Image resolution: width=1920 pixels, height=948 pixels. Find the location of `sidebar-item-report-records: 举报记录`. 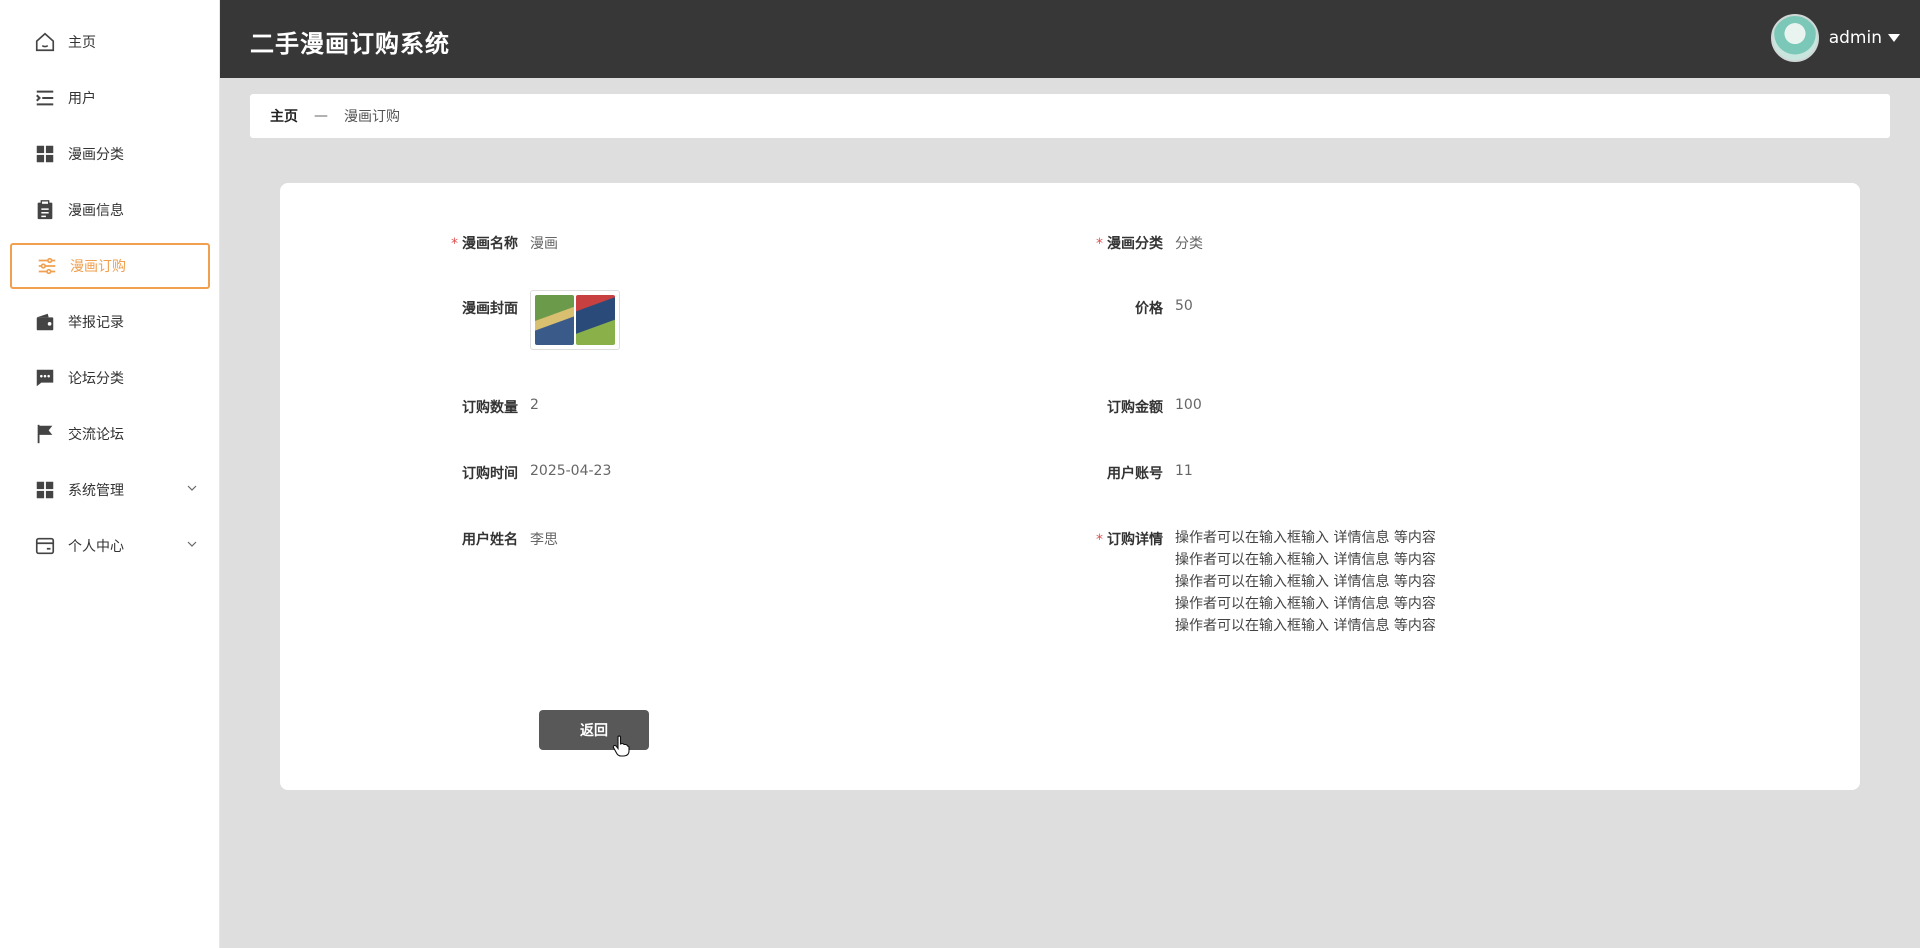

sidebar-item-report-records: 举报记录 is located at coordinates (110, 322).